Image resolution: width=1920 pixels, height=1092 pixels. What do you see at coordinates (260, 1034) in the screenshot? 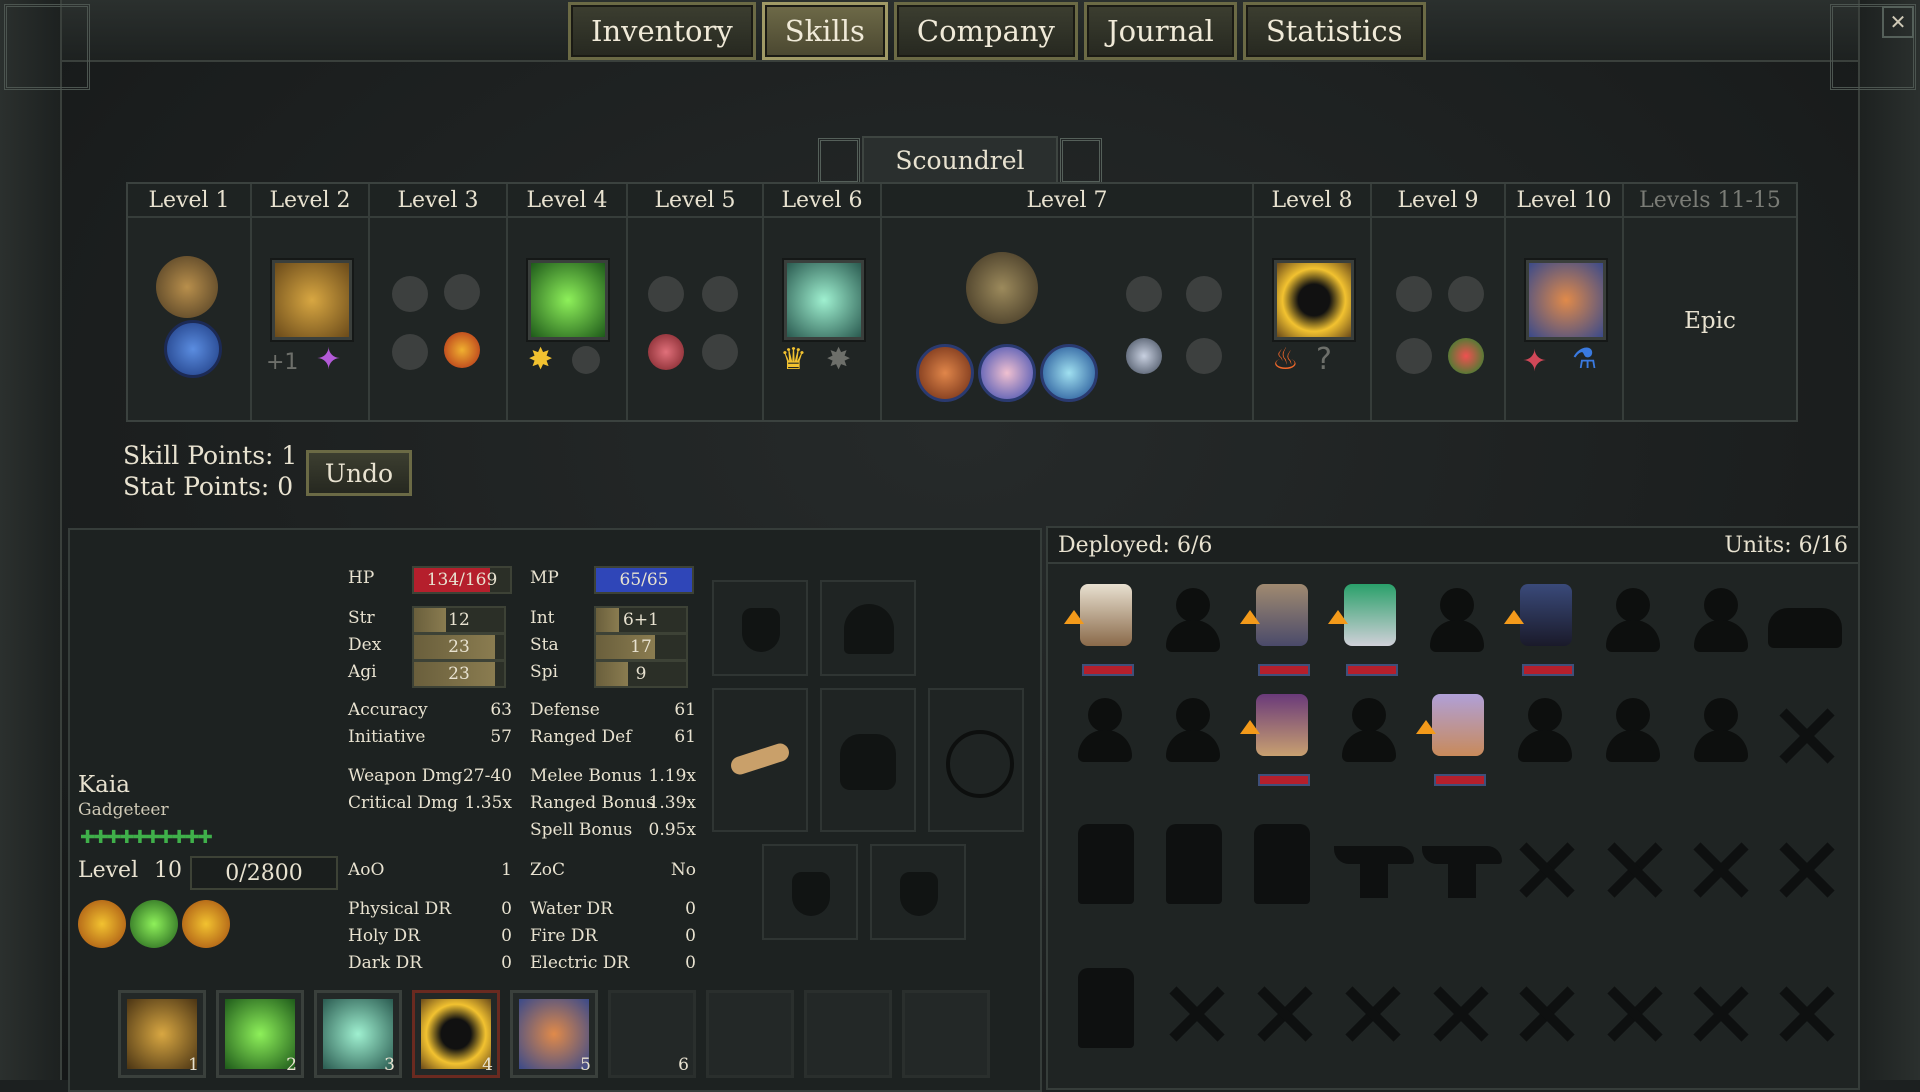
I see `hotbar-slot: 2` at bounding box center [260, 1034].